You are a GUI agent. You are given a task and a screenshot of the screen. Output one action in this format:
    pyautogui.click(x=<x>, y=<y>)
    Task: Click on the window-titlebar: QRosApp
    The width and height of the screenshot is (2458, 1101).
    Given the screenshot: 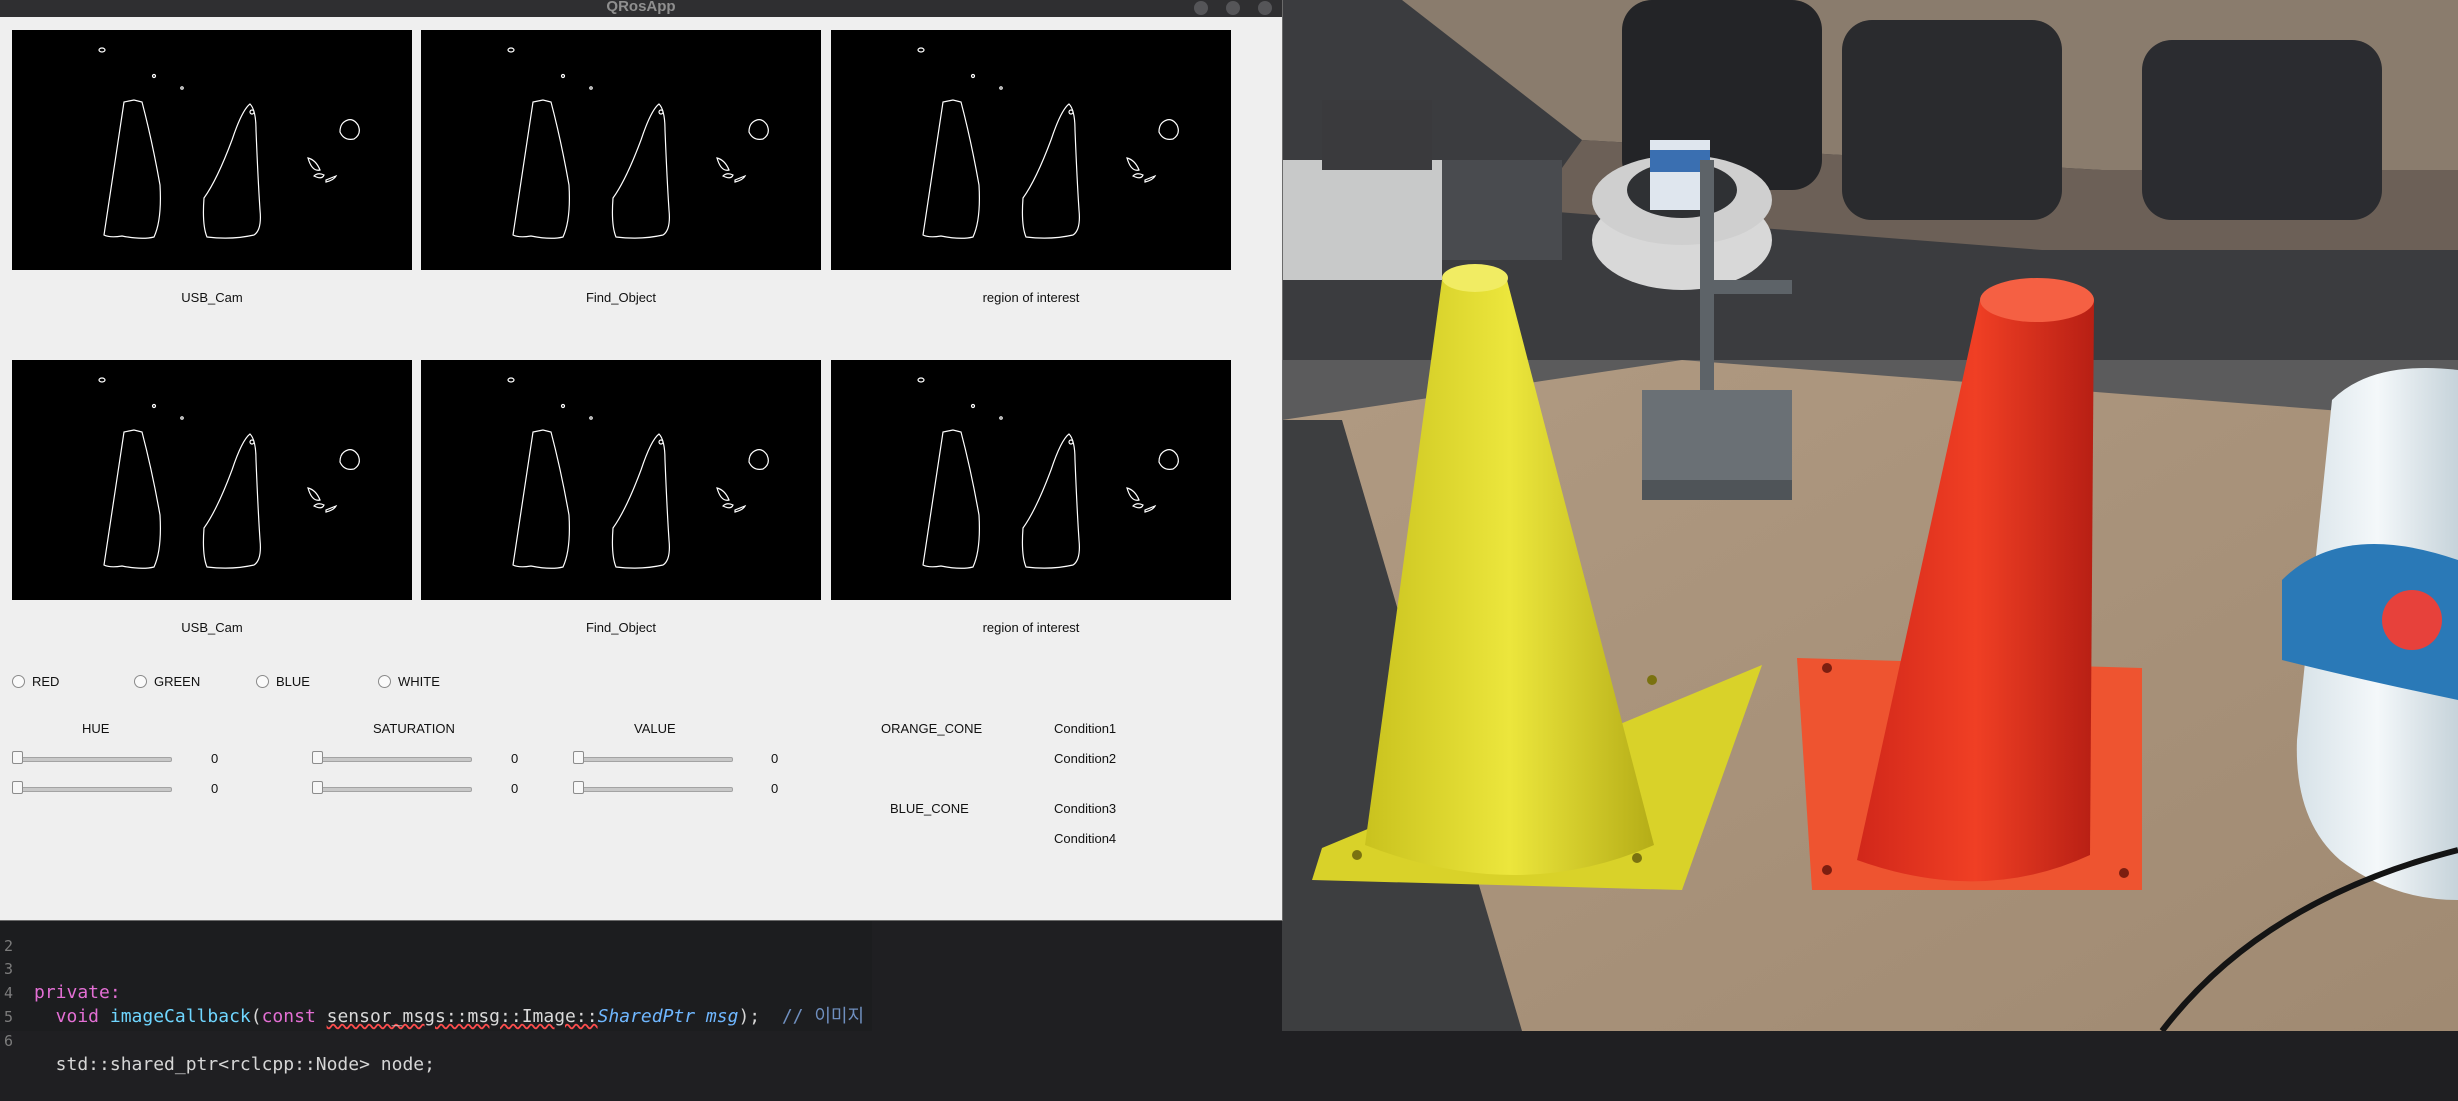 What is the action you would take?
    pyautogui.click(x=641, y=8)
    